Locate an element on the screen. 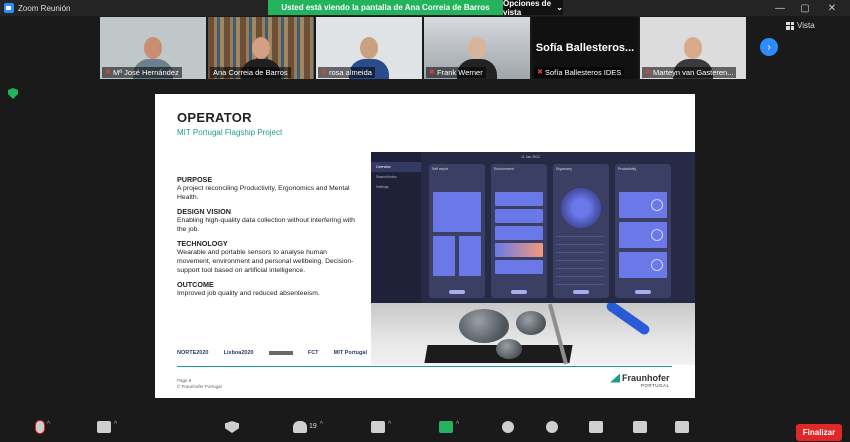 The width and height of the screenshot is (850, 442). participant-nameplate: Ana Correia de Barros is located at coordinates (250, 72).